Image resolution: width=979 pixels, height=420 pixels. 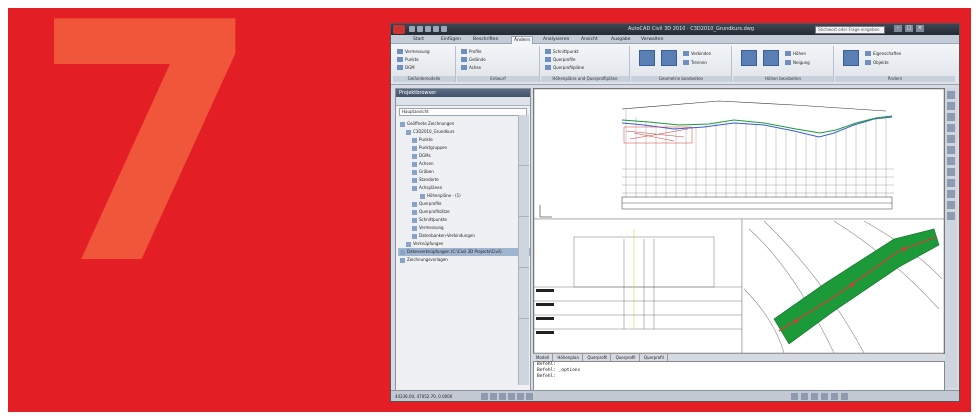 What do you see at coordinates (695, 62) in the screenshot?
I see `ribbon-button-break: Trennen` at bounding box center [695, 62].